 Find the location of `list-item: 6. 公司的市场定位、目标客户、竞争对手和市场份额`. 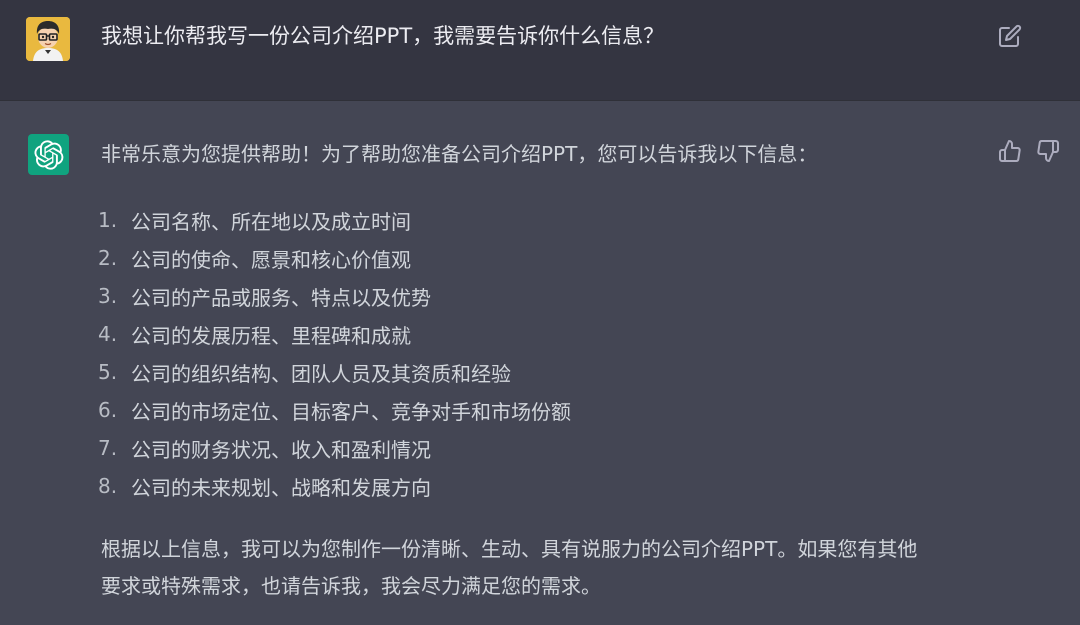

list-item: 6. 公司的市场定位、目标客户、竞争对手和市场份额 is located at coordinates (334, 410).